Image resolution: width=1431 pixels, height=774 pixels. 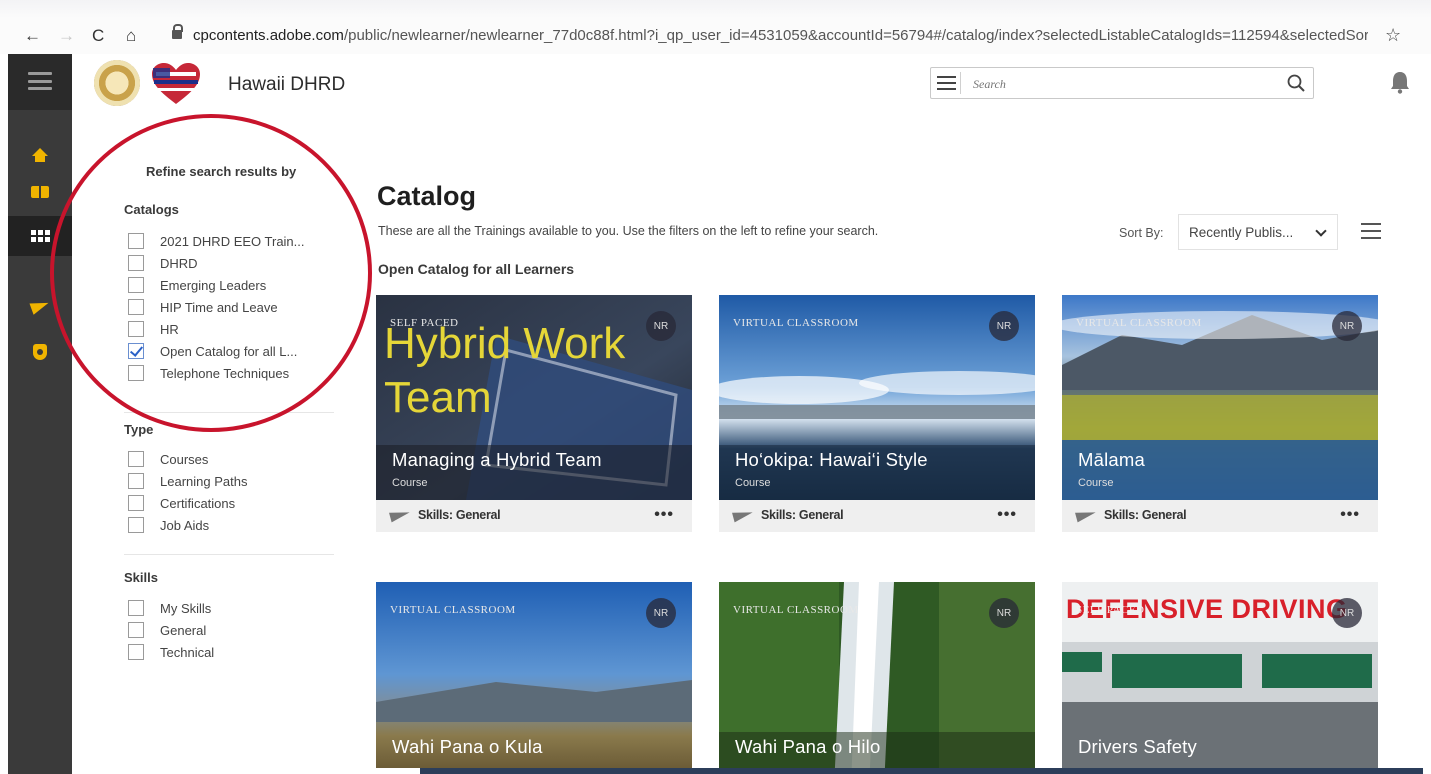 I want to click on option-label: HR, so click(x=169, y=329).